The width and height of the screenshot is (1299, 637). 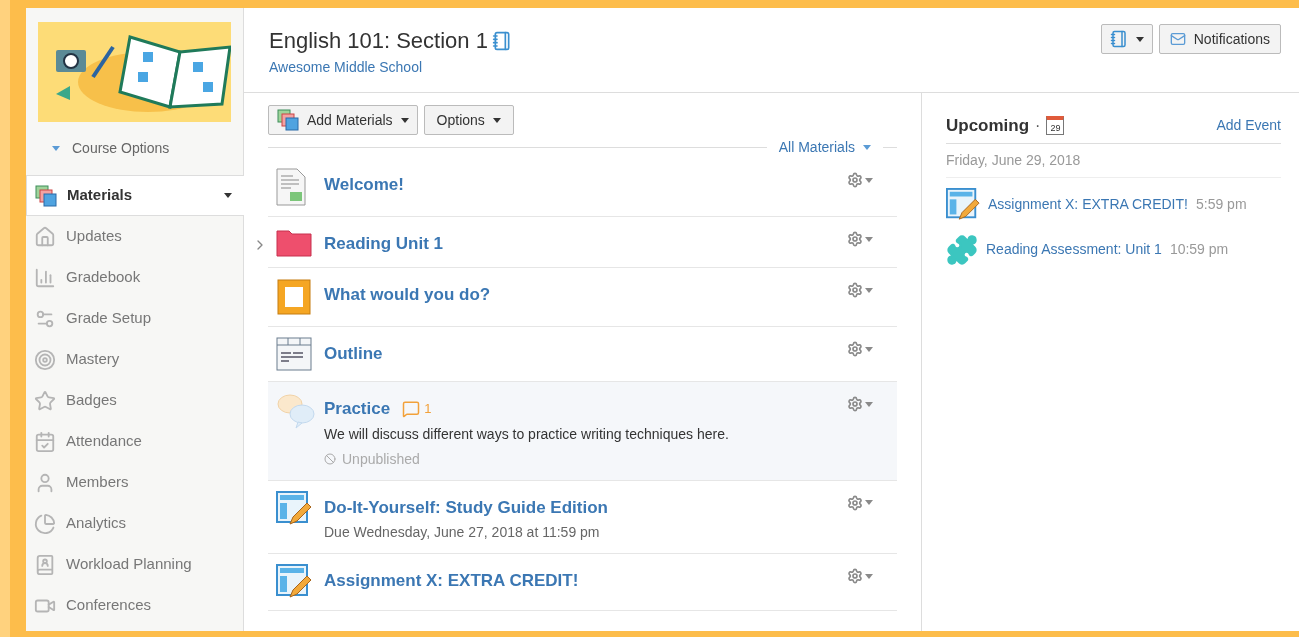 What do you see at coordinates (407, 295) in the screenshot?
I see `material-title-link: What would you do?` at bounding box center [407, 295].